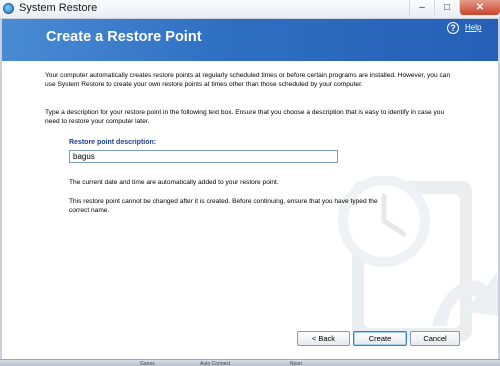  Describe the element at coordinates (250, 40) in the screenshot. I see `wizard-header: Create a Restore Point ? Help` at that location.